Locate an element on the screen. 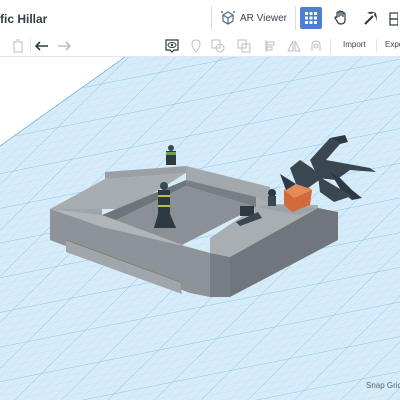  3d-design-view-button is located at coordinates (311, 18).